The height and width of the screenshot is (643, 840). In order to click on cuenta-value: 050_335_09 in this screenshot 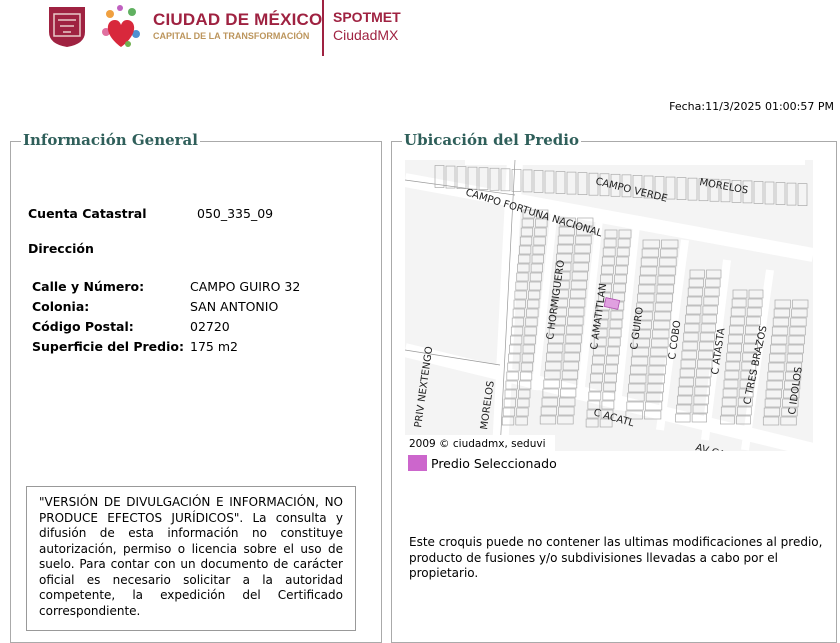, I will do `click(235, 213)`.